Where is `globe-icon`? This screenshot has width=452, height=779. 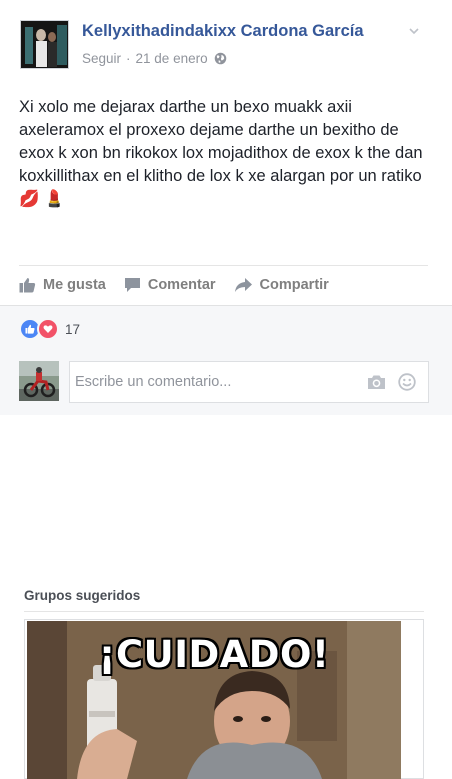
globe-icon is located at coordinates (220, 58).